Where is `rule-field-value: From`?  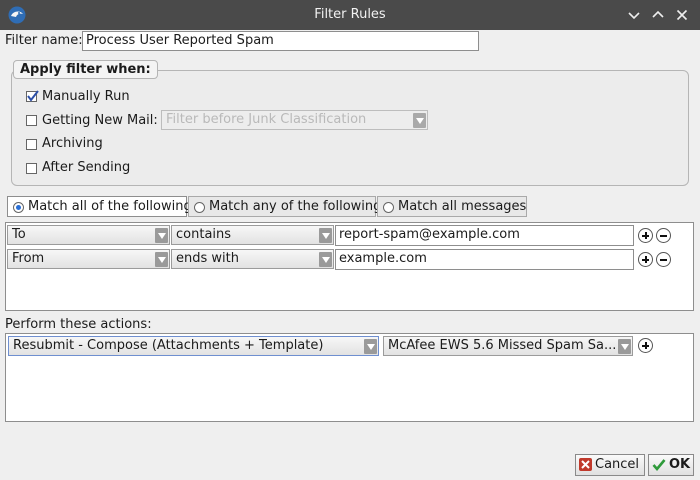 rule-field-value: From is located at coordinates (28, 258).